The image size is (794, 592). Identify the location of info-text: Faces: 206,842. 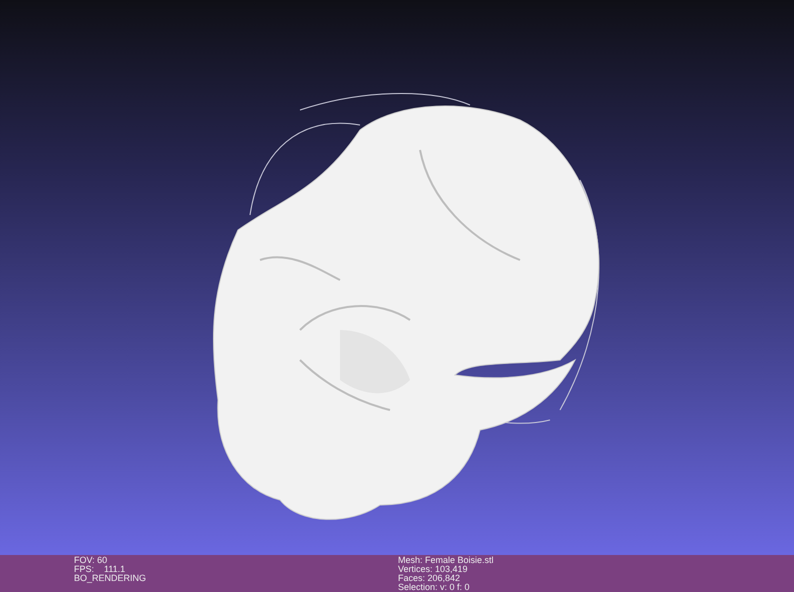
(429, 578).